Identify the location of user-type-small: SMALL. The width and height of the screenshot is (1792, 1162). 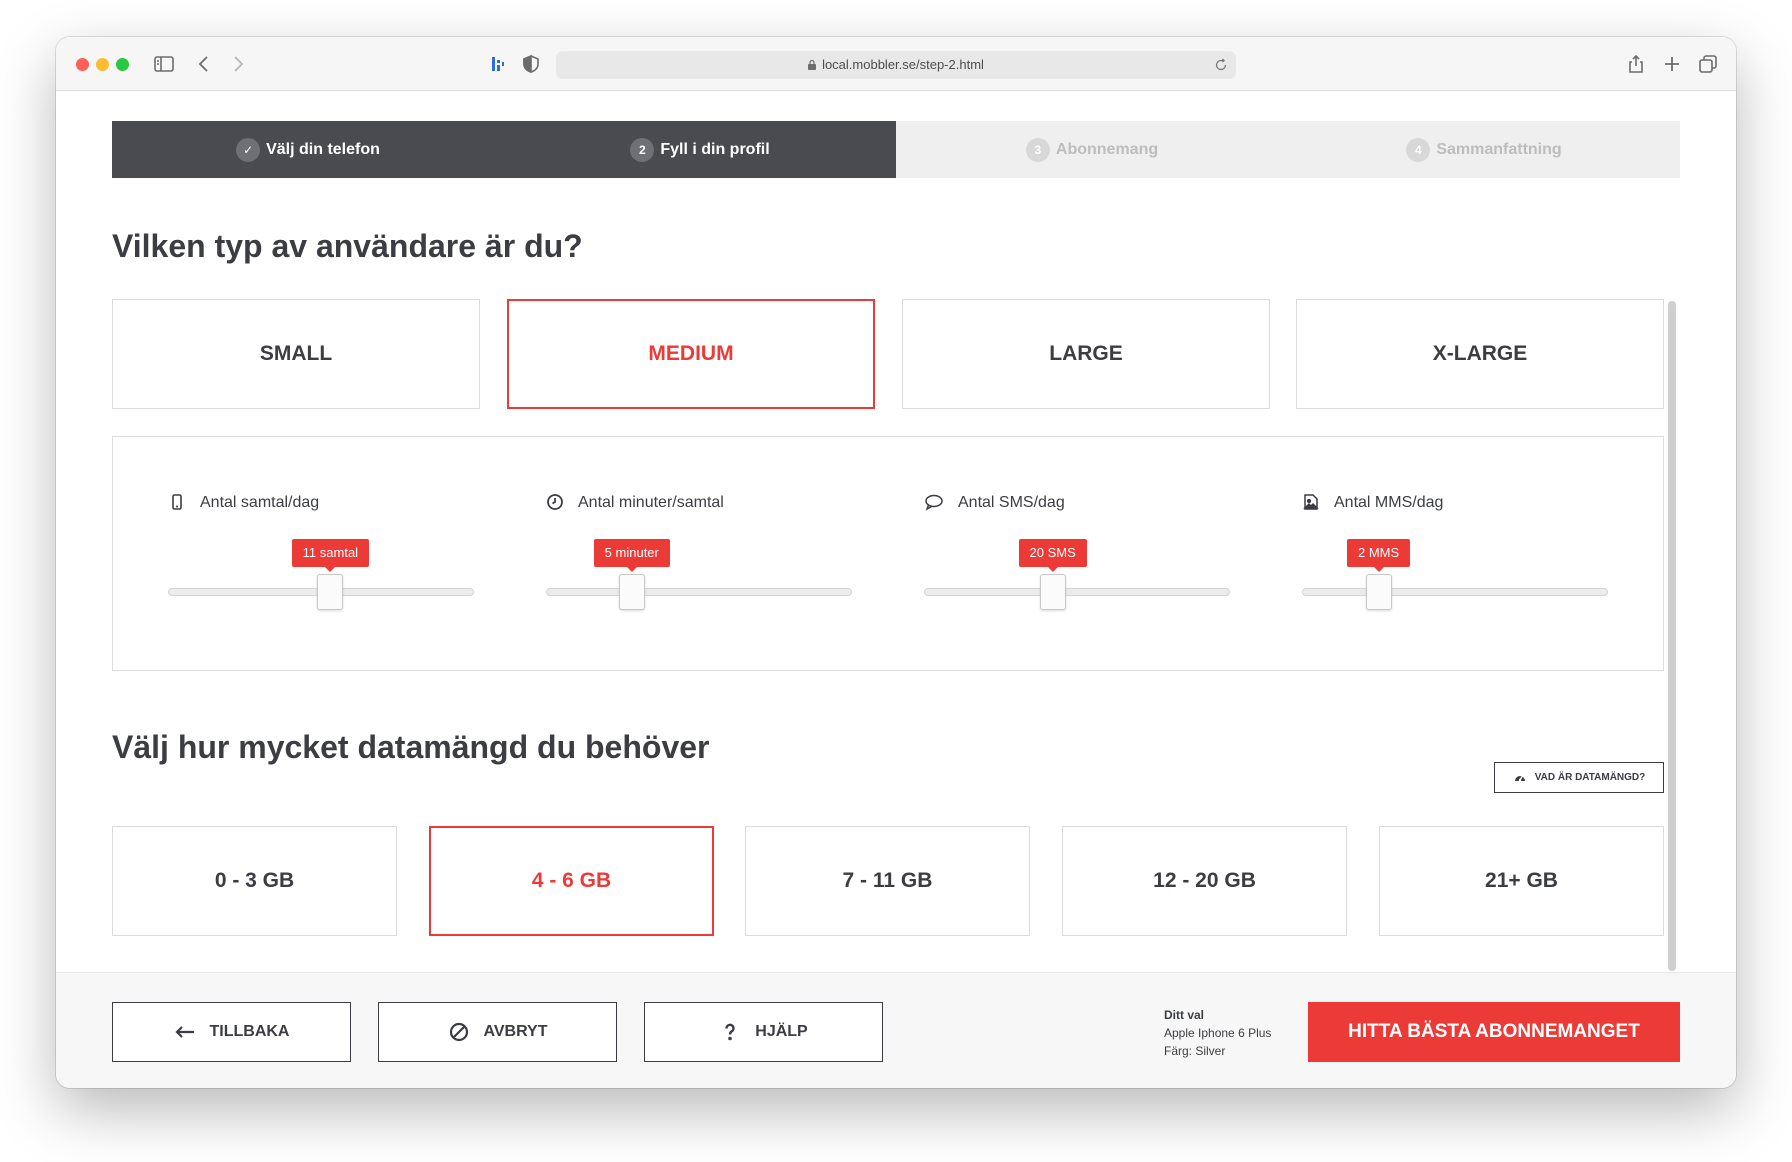
(296, 354).